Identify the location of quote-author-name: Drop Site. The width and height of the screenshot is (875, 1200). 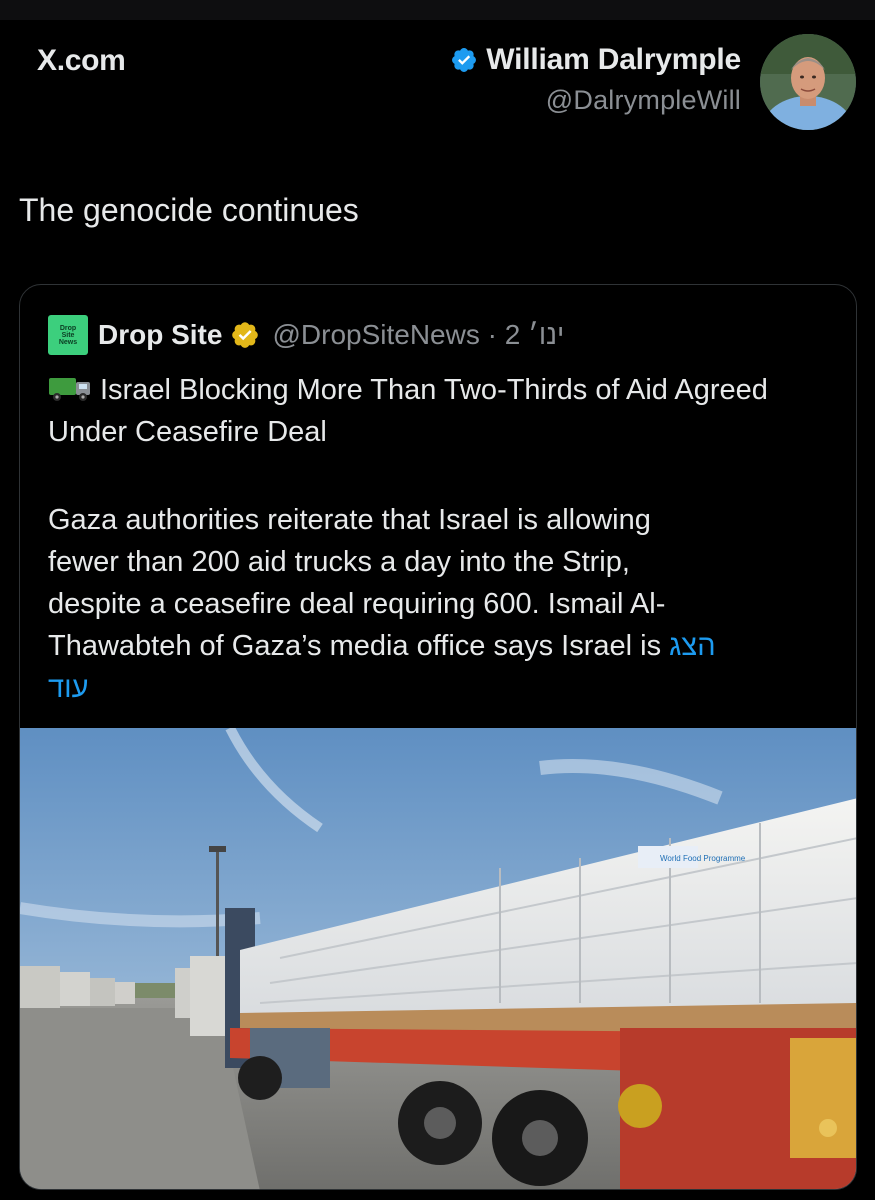
(160, 335).